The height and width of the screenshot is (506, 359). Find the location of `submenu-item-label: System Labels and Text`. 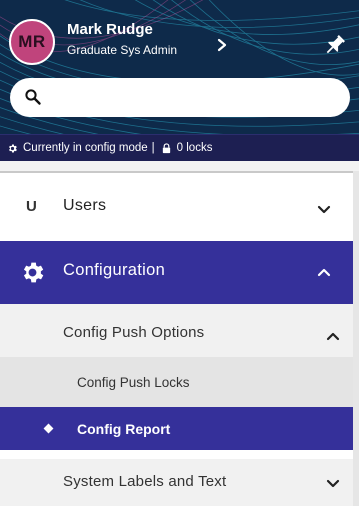

submenu-item-label: System Labels and Text is located at coordinates (145, 481).